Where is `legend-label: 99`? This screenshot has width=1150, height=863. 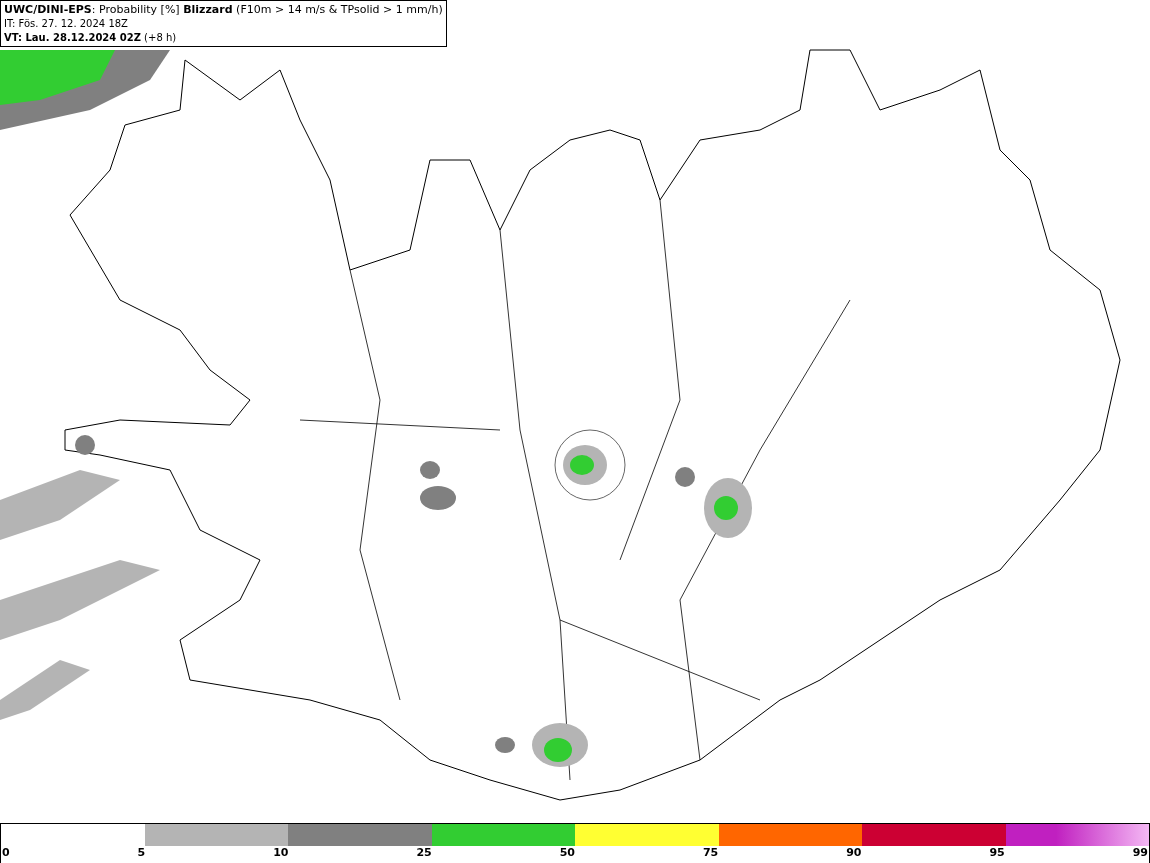 legend-label: 99 is located at coordinates (1140, 853).